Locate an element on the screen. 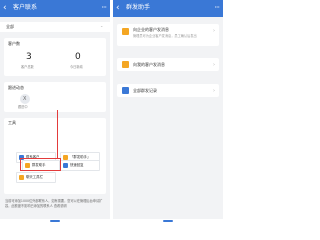  menu-description: 管理员可为企业客户发消息，员工确认后发出 is located at coordinates (165, 36).